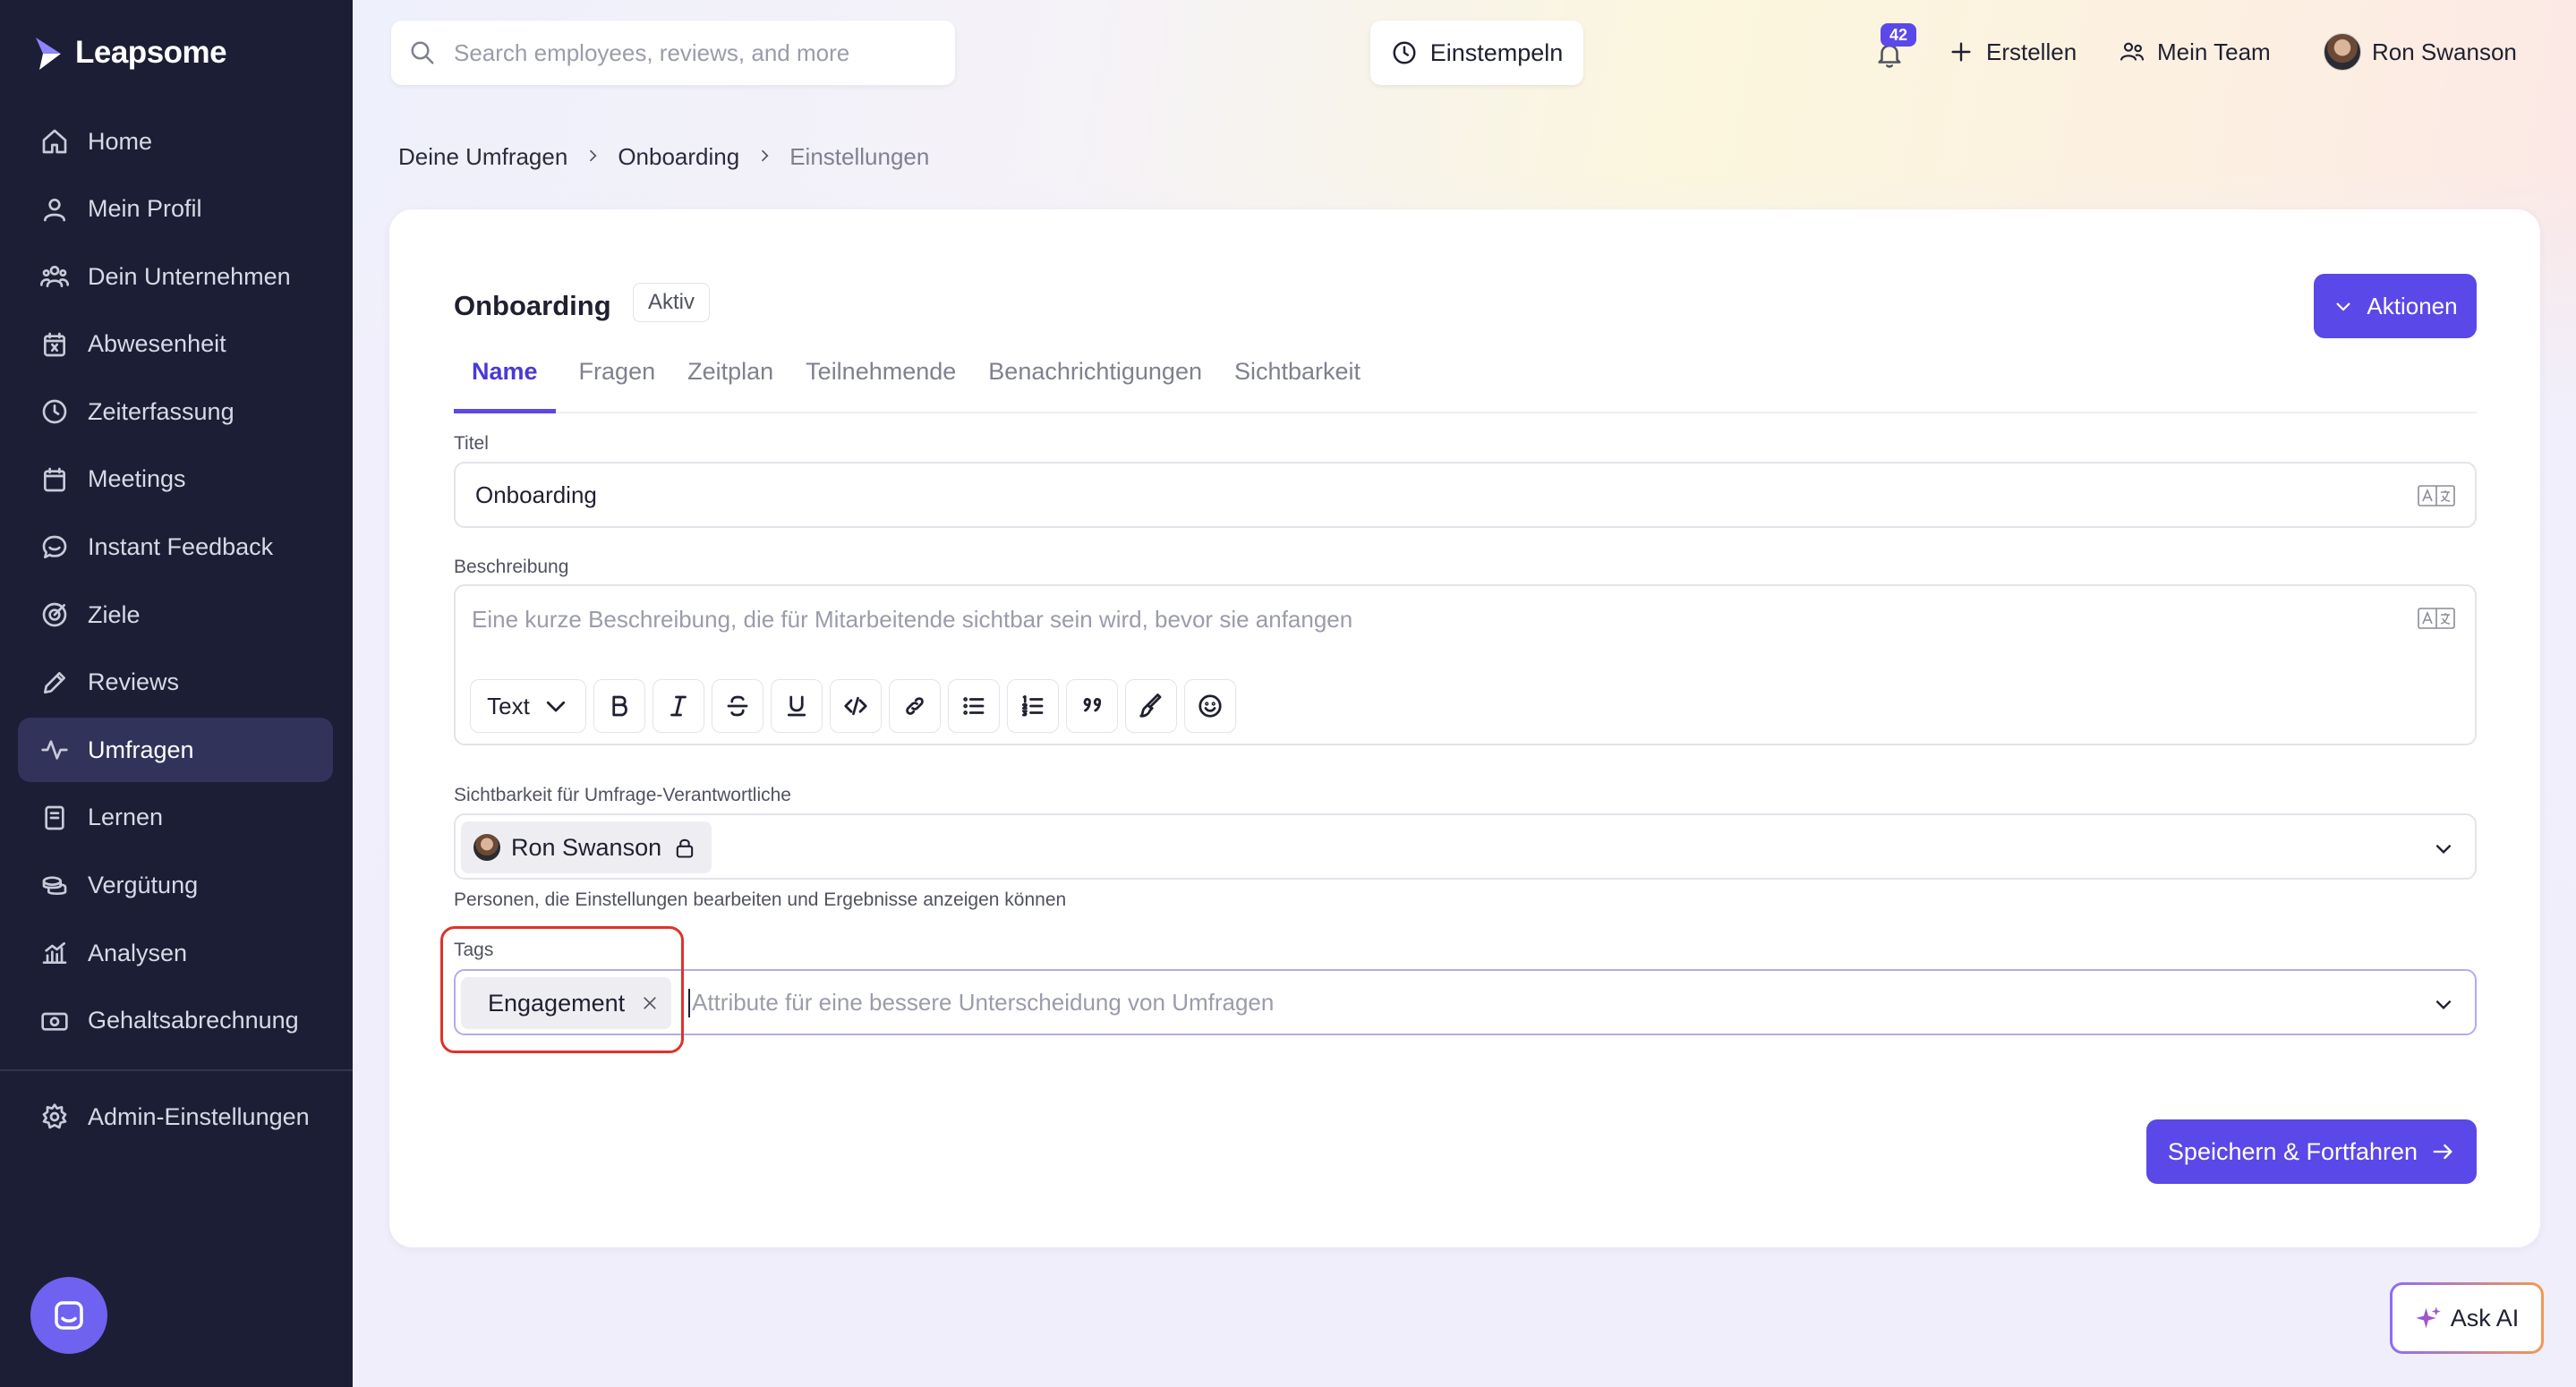 Image resolution: width=2576 pixels, height=1387 pixels. Describe the element at coordinates (1297, 386) in the screenshot. I see `tab-sichtbarkeit: Sichtbarkeit` at that location.